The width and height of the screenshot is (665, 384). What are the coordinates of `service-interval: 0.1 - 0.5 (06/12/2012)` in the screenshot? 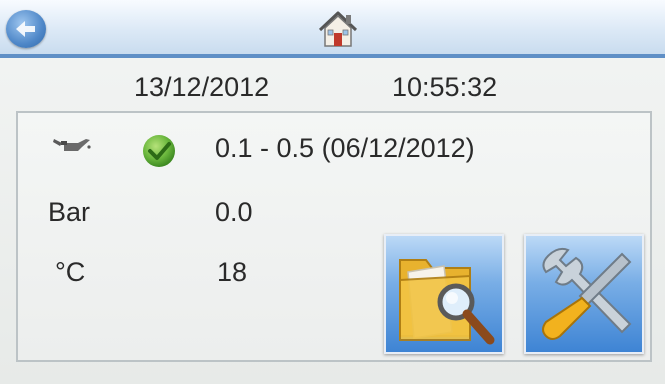 It's located at (345, 148).